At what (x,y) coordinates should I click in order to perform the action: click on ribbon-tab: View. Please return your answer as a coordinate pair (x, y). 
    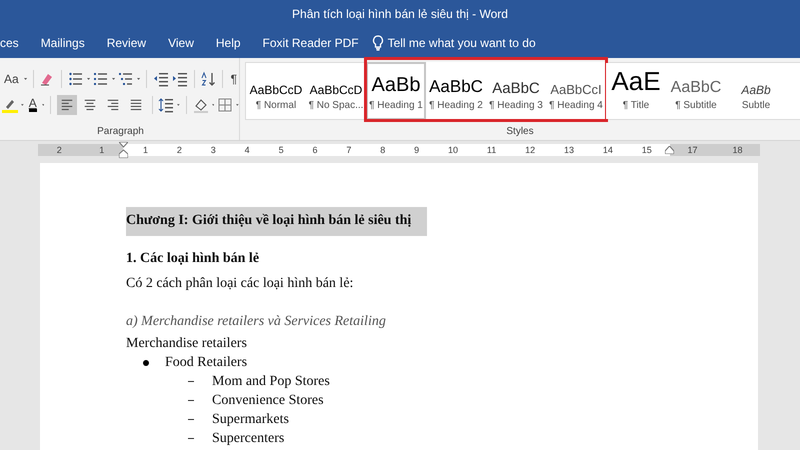
    Looking at the image, I should click on (181, 43).